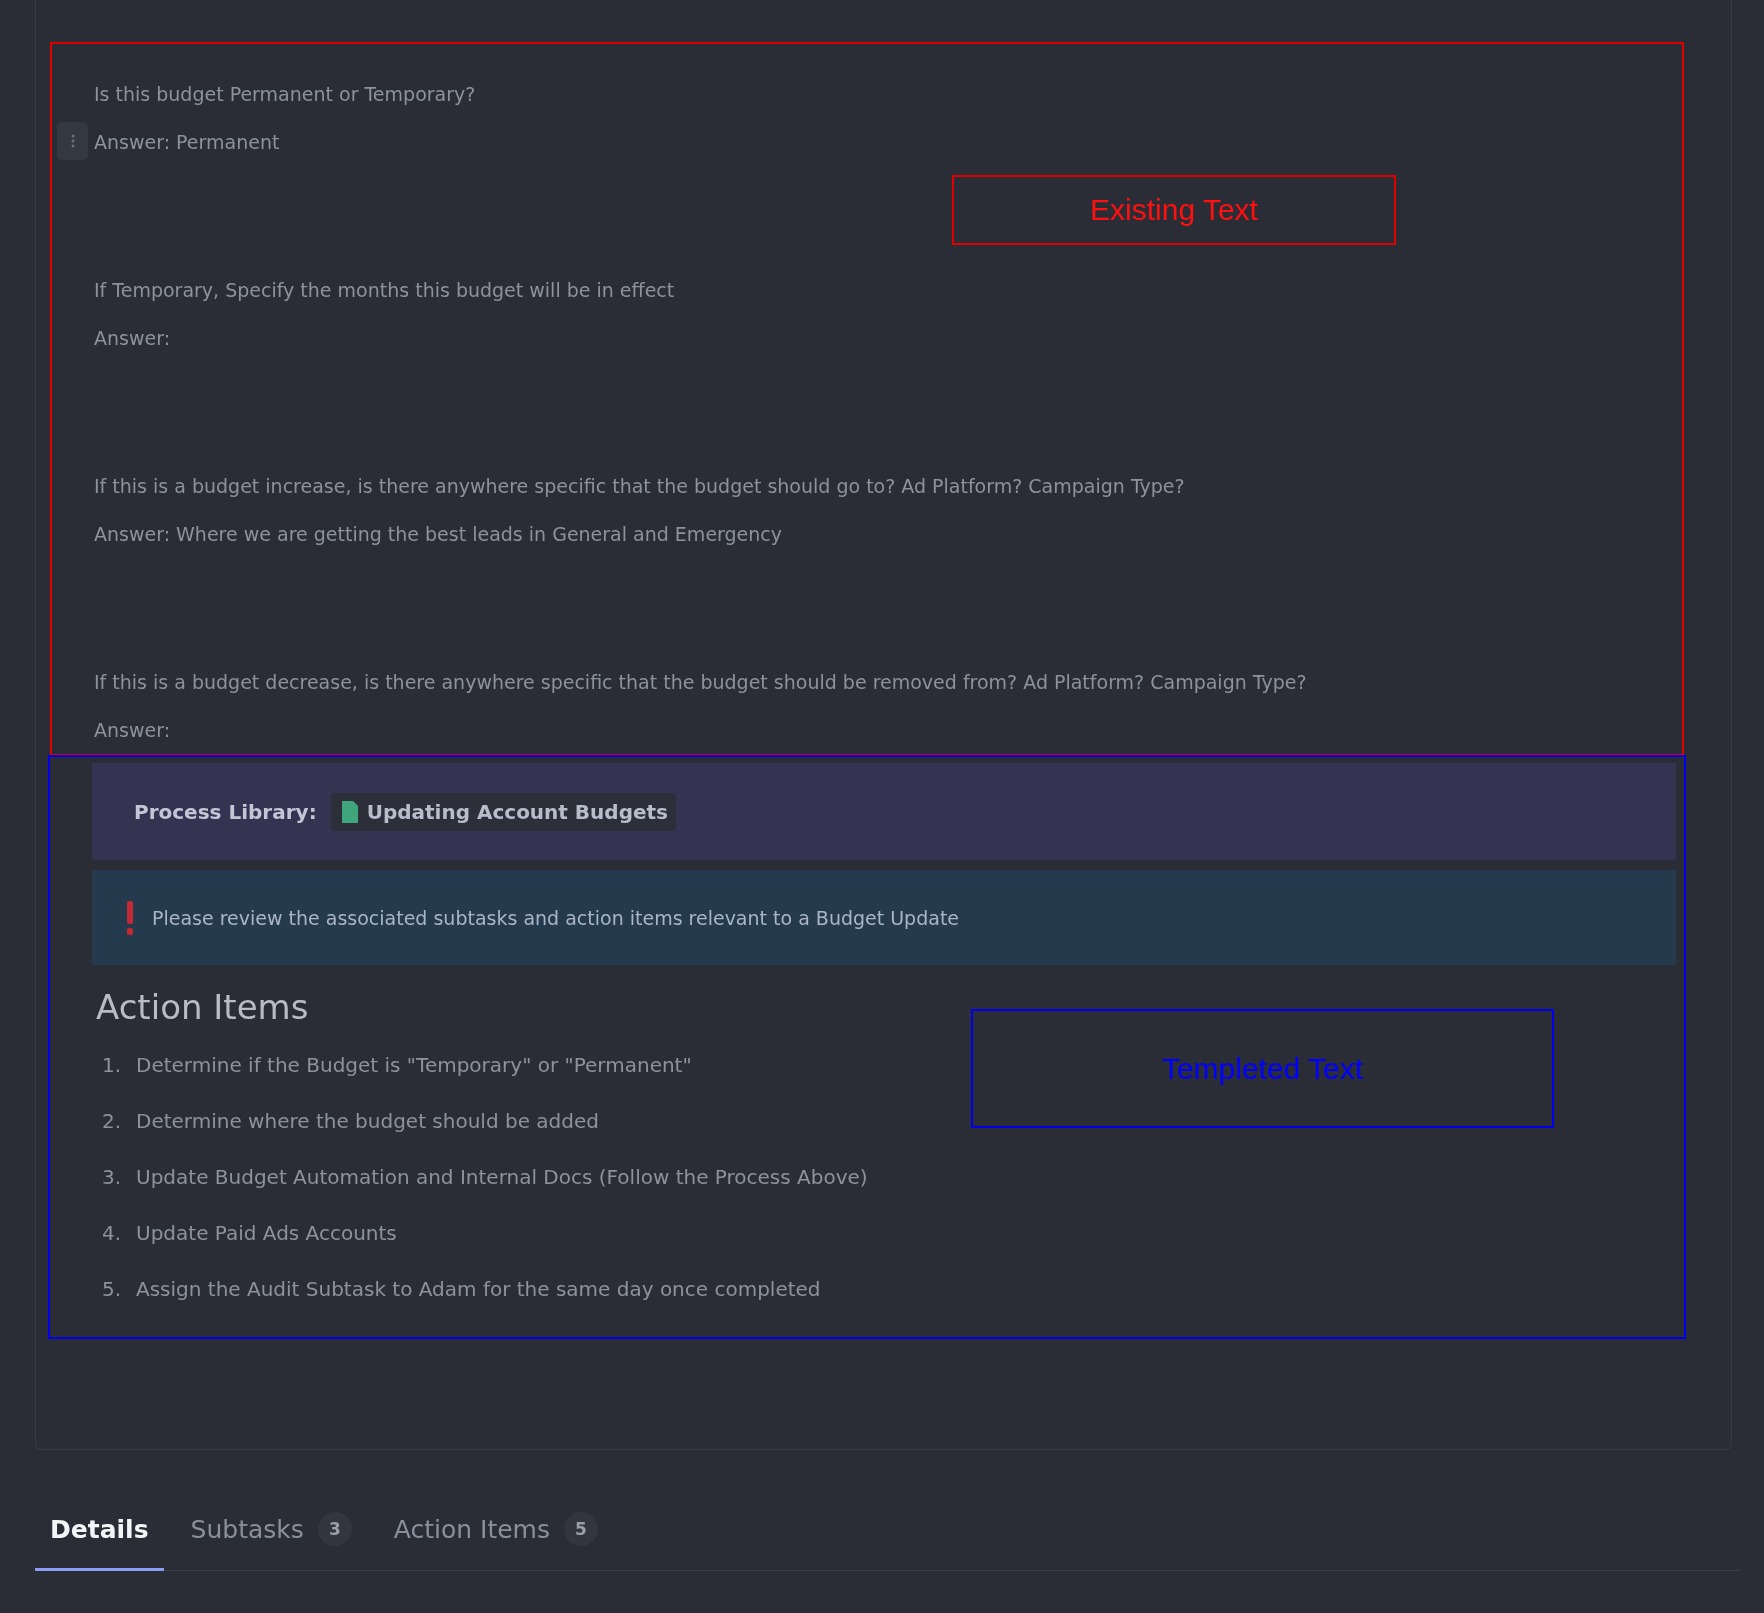 This screenshot has width=1764, height=1613. What do you see at coordinates (502, 1177) in the screenshot?
I see `list-item-text: Update Budget Automation and Internal Docs (Follow the Process Above)` at bounding box center [502, 1177].